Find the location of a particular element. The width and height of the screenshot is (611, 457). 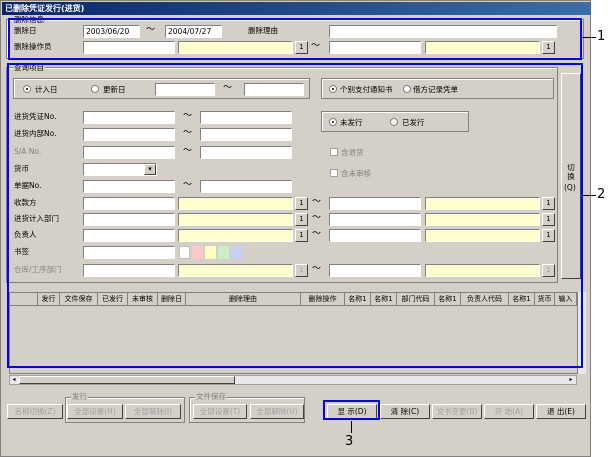

scroll-thumb is located at coordinates (127, 380).